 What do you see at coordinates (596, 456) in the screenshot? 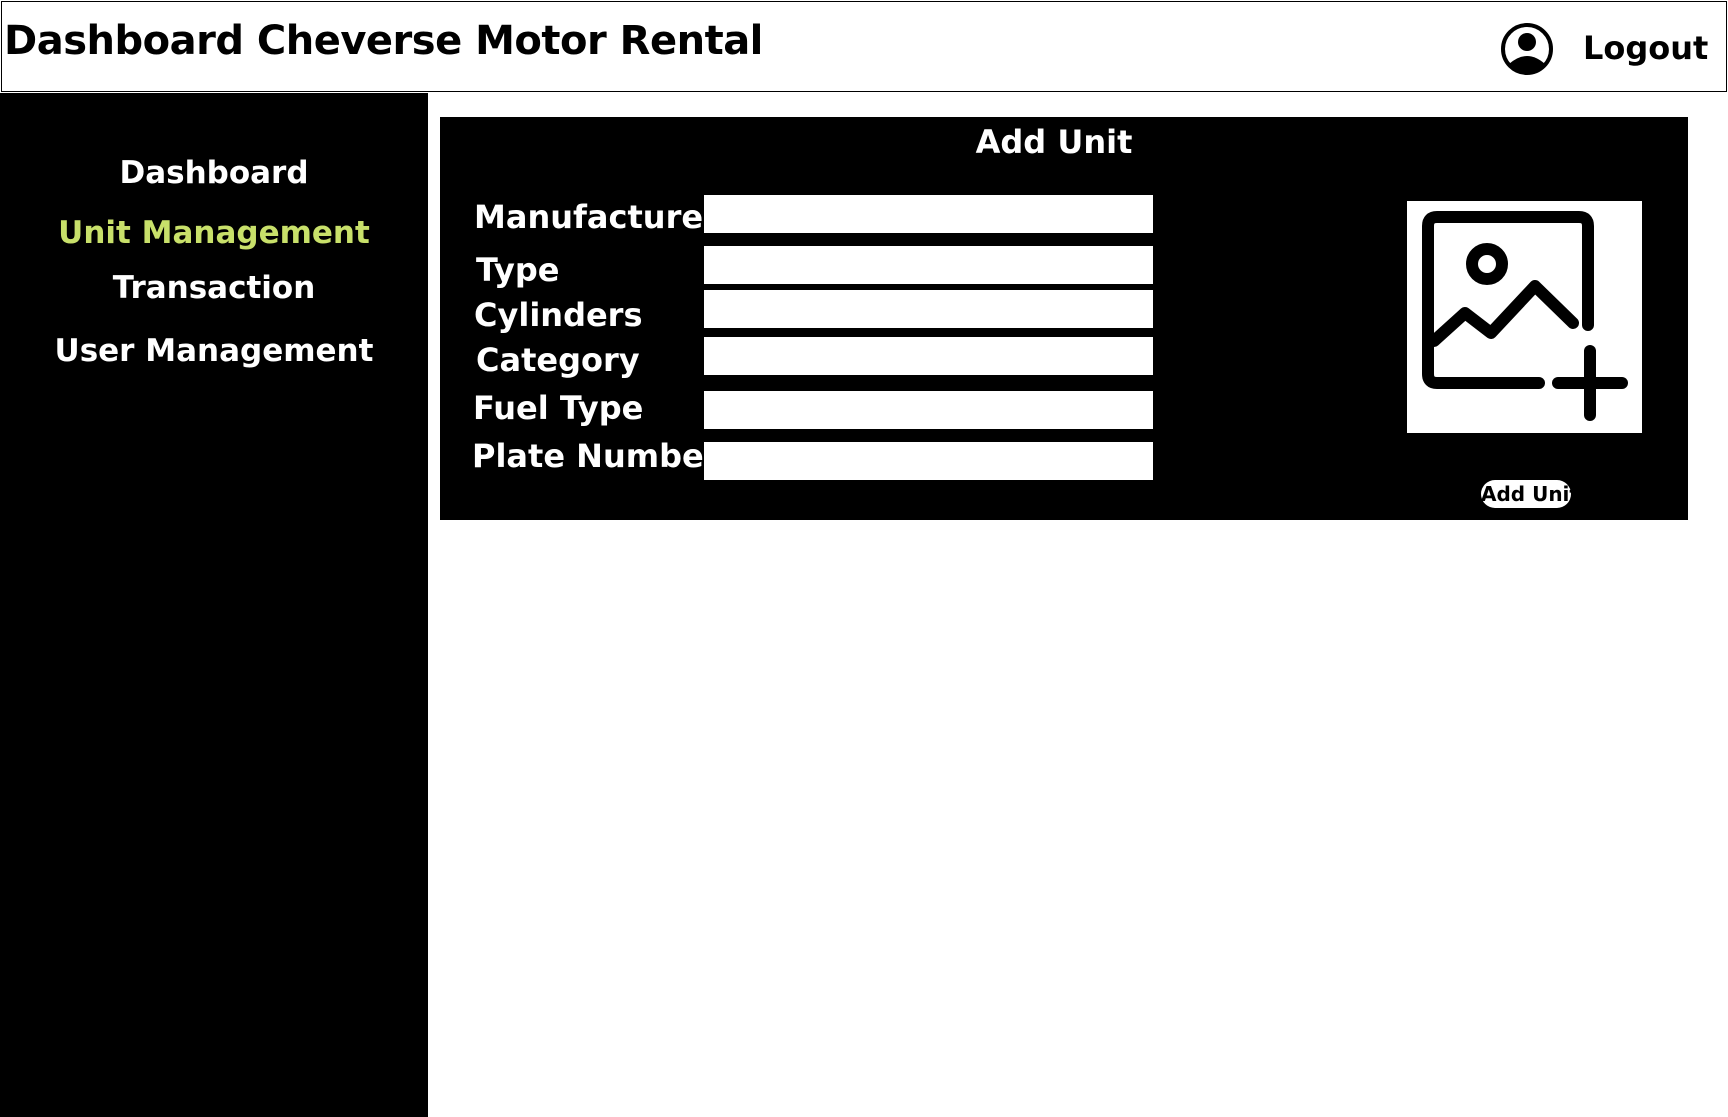
I see `plate-number-label: Plate Number` at bounding box center [596, 456].